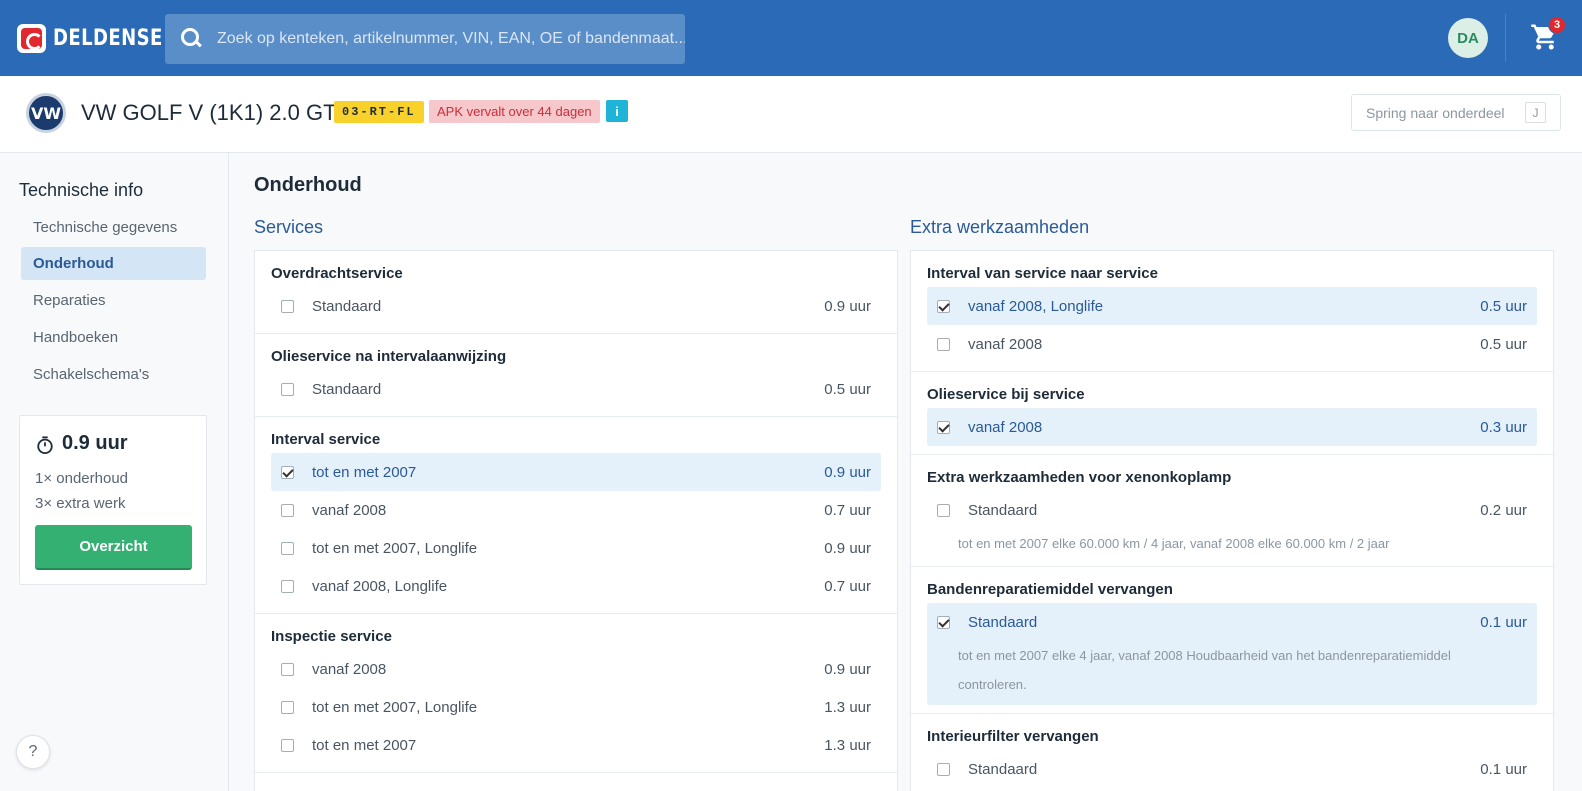 This screenshot has height=791, width=1582. What do you see at coordinates (389, 356) in the screenshot?
I see `service-group-title: Olieservice na intervalaanwijzing` at bounding box center [389, 356].